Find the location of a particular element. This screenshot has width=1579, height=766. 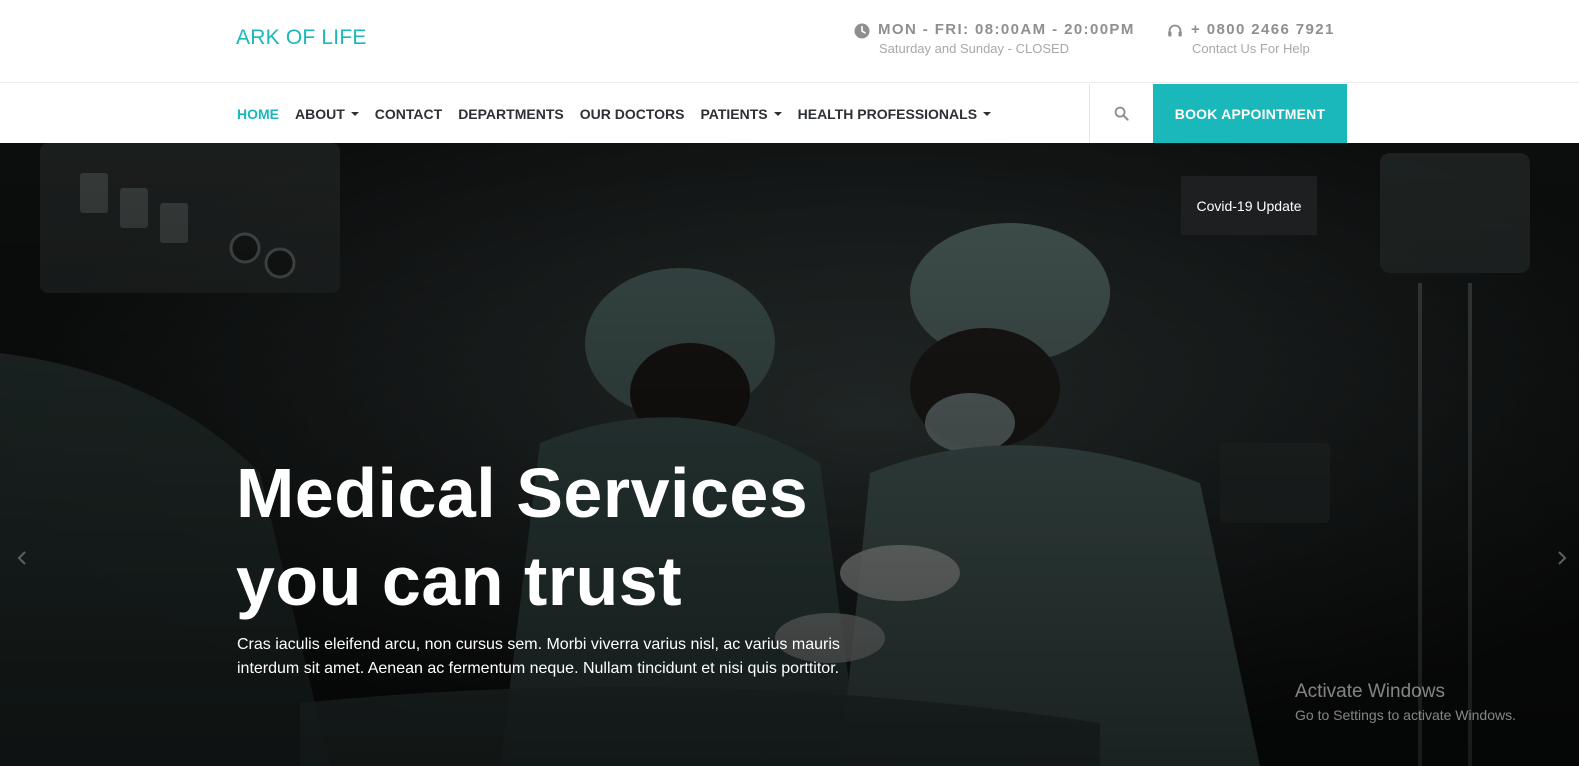

nav-item-label: HOME is located at coordinates (258, 113).